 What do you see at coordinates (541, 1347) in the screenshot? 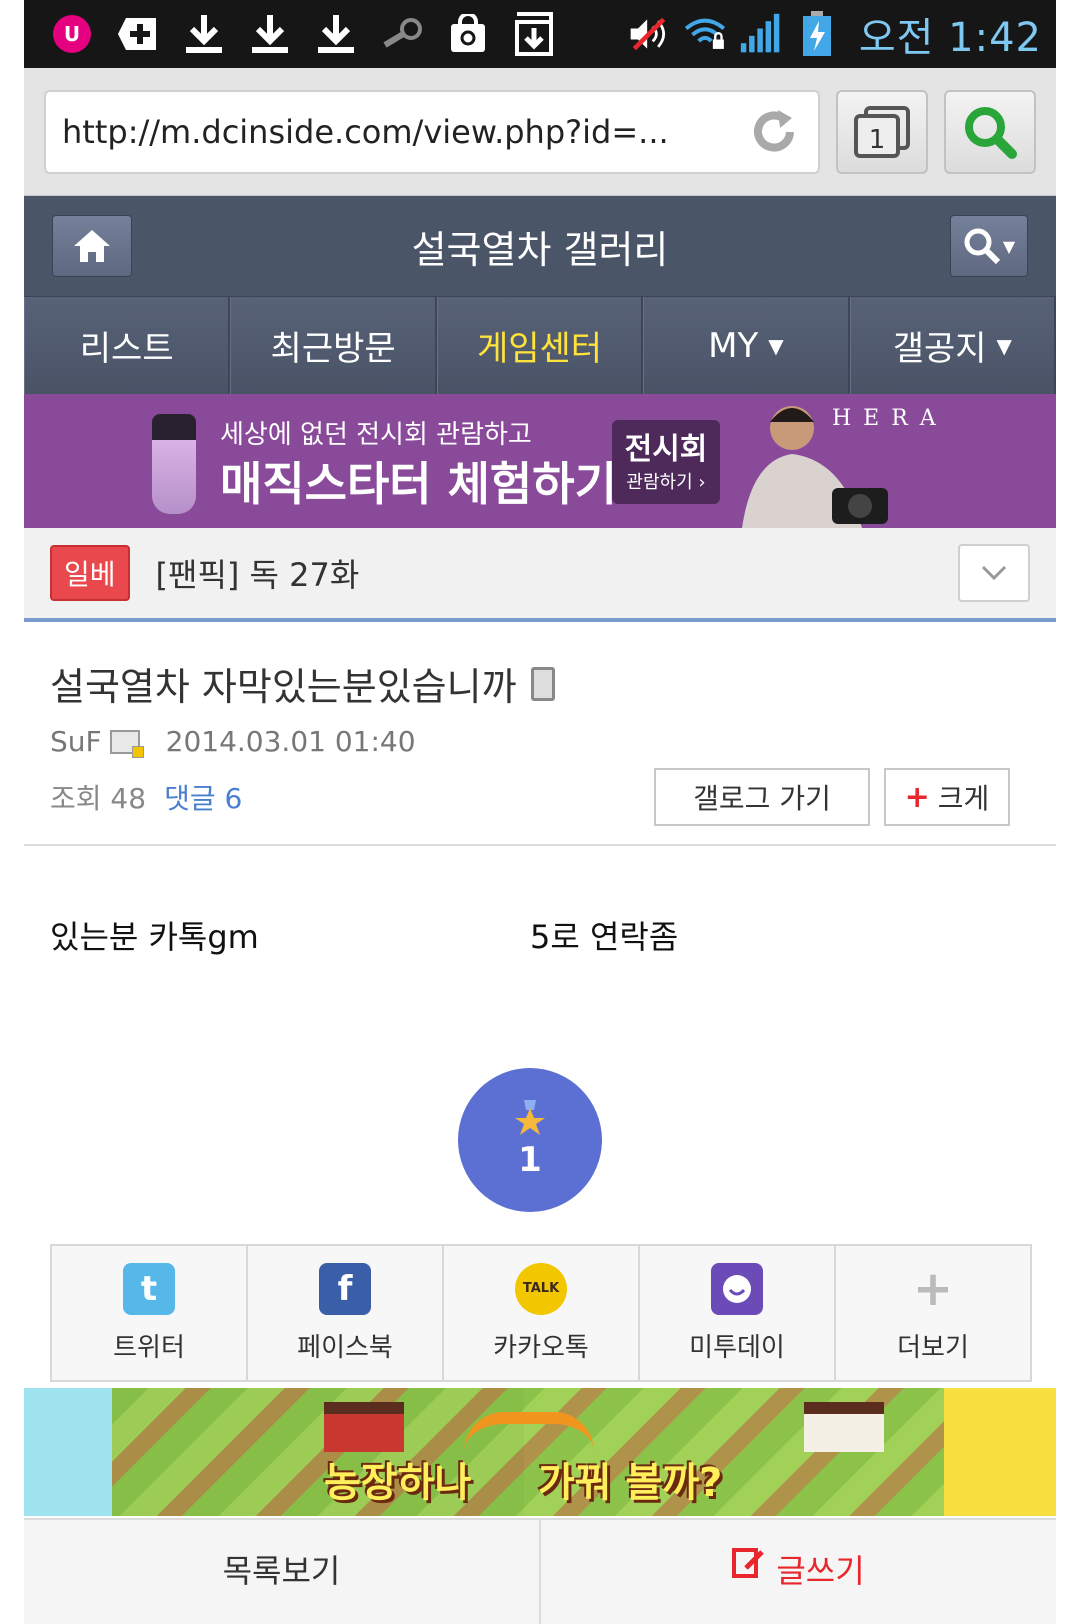
I see `share-label: 카카오톡` at bounding box center [541, 1347].